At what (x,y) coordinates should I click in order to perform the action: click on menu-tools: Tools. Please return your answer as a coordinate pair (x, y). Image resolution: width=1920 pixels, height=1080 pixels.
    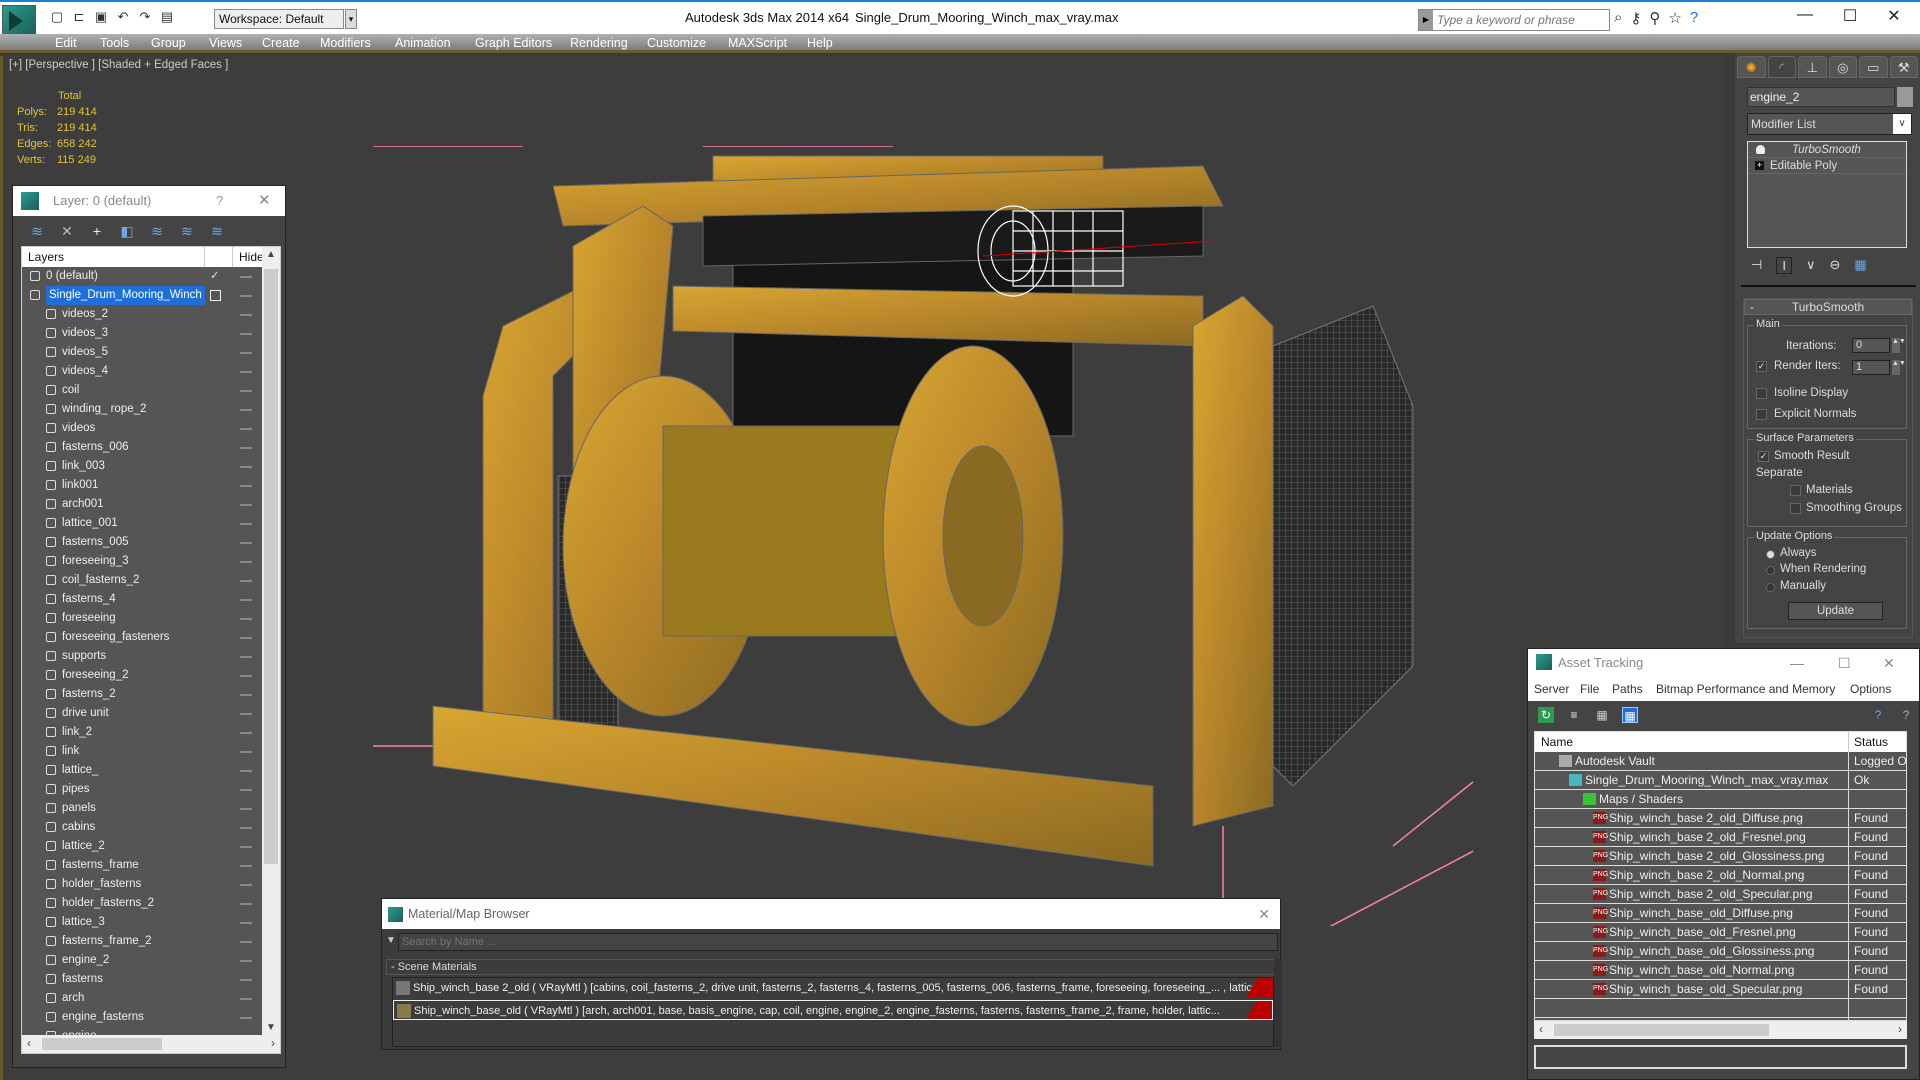
    Looking at the image, I should click on (114, 43).